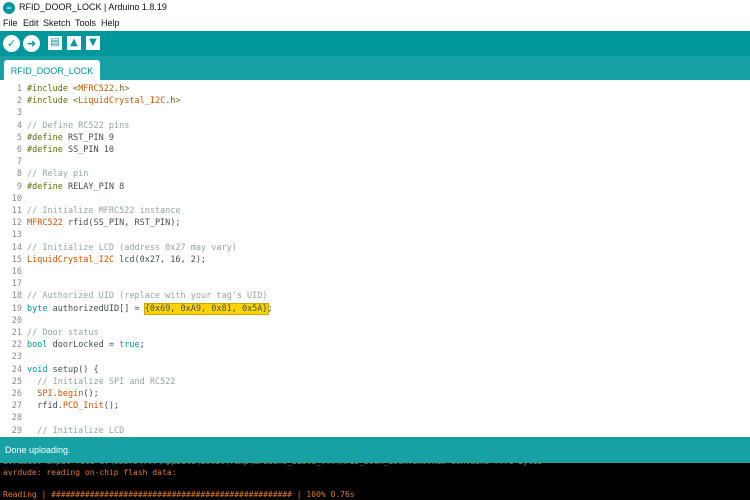  Describe the element at coordinates (85, 23) in the screenshot. I see `menu-tools: Tools` at that location.